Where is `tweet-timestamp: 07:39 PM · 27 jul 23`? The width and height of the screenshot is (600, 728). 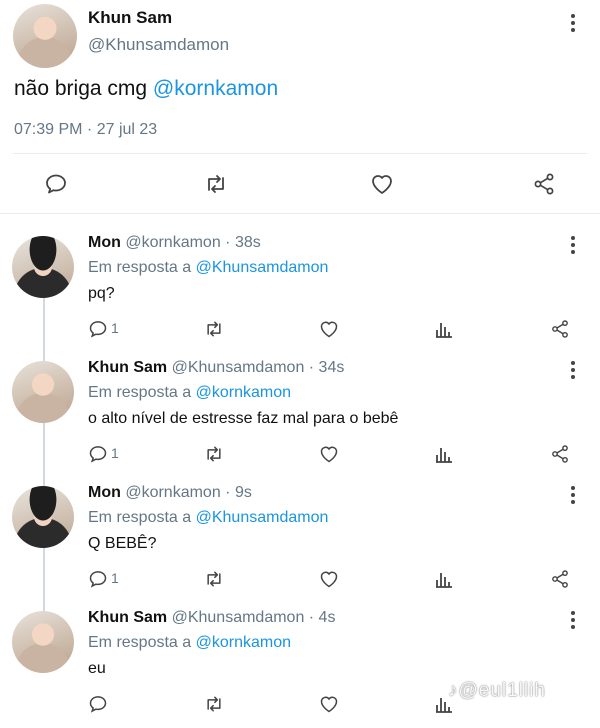
tweet-timestamp: 07:39 PM · 27 jul 23 is located at coordinates (85, 130).